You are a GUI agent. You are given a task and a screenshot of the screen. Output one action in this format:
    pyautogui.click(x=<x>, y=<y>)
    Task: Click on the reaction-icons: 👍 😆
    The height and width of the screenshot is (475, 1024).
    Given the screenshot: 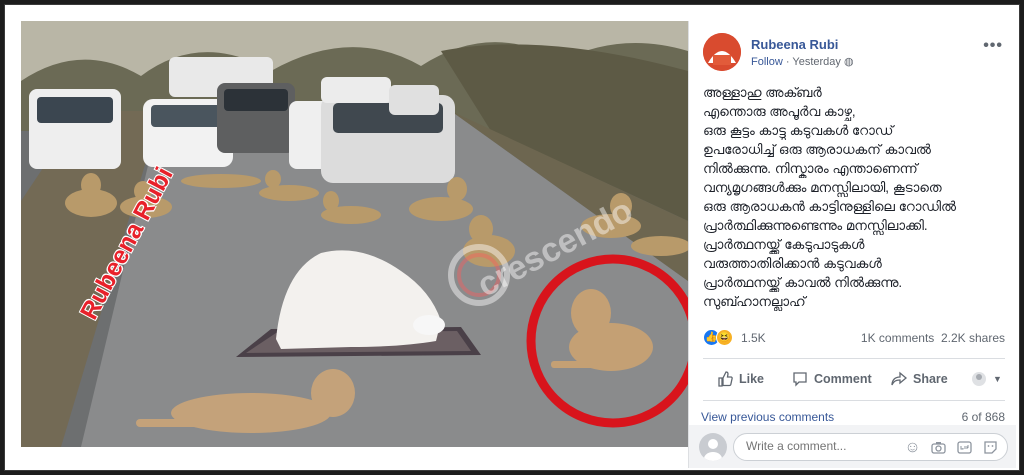 What is the action you would take?
    pyautogui.click(x=720, y=338)
    